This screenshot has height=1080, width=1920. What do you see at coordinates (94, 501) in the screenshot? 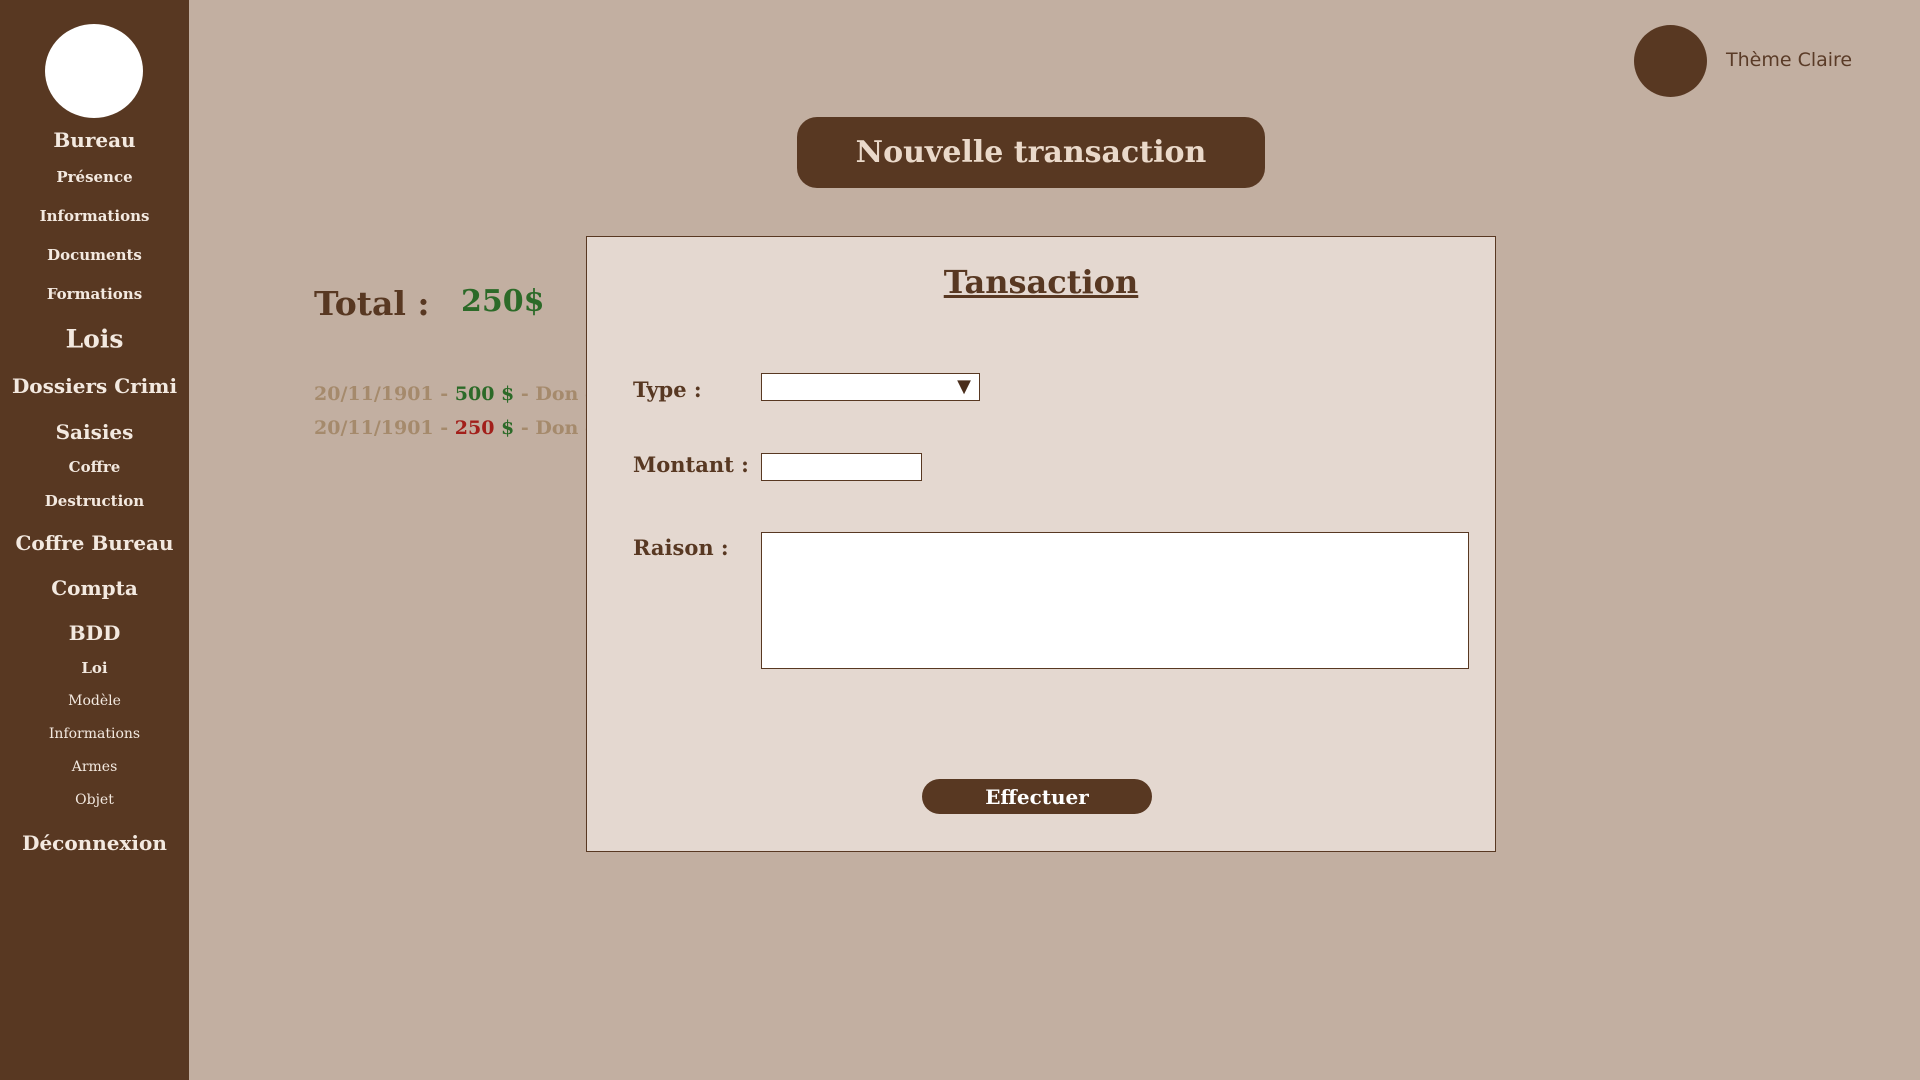
I see `nav-destruction: Destruction` at bounding box center [94, 501].